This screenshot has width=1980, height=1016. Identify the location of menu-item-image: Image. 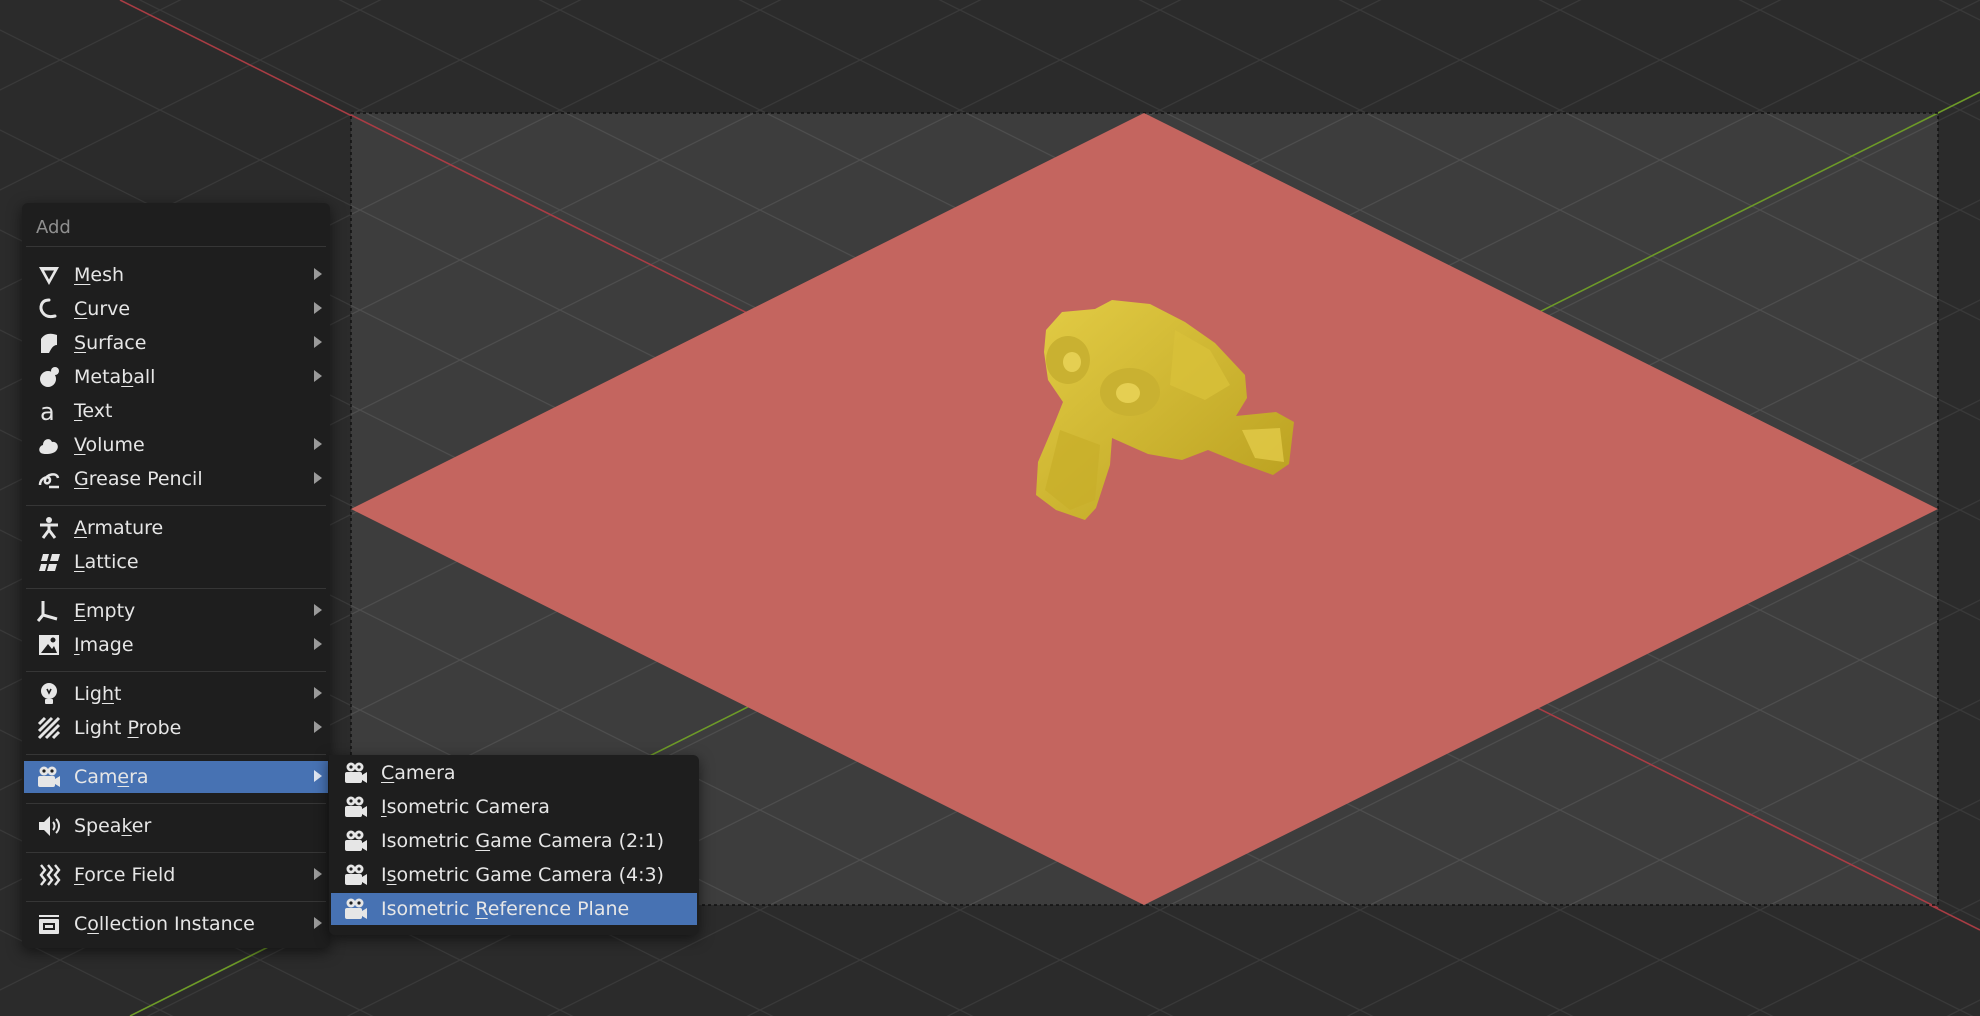
(176, 645).